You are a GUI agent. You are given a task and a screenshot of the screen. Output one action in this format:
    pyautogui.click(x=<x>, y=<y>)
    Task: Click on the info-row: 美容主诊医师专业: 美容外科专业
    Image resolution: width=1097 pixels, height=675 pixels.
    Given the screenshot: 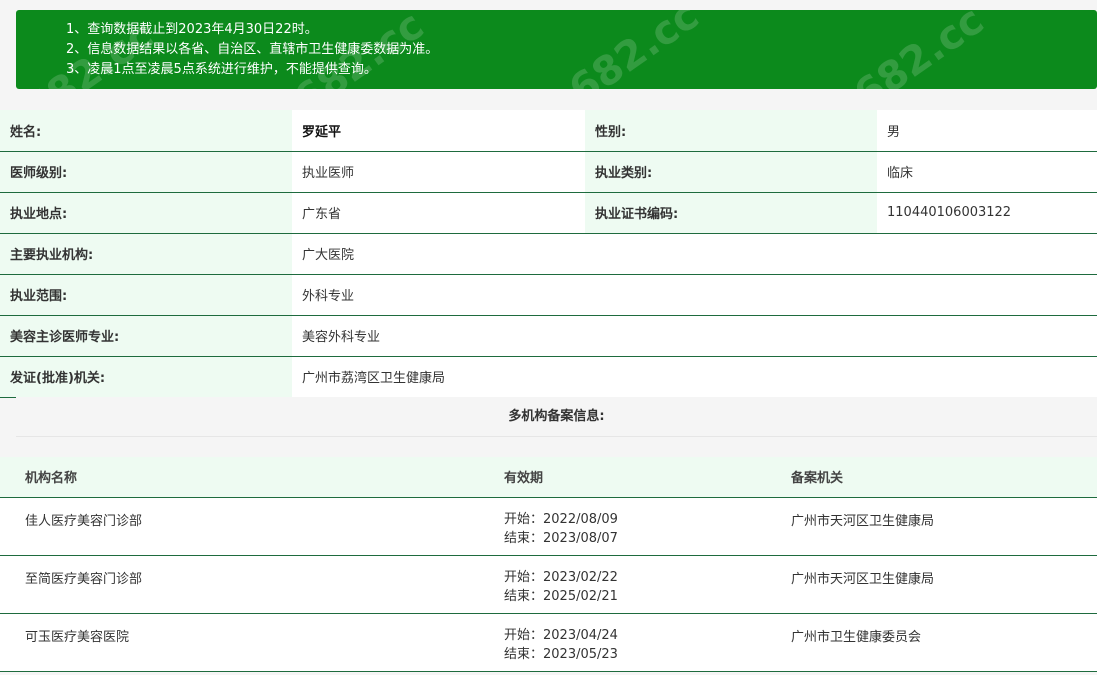 What is the action you would take?
    pyautogui.click(x=548, y=336)
    